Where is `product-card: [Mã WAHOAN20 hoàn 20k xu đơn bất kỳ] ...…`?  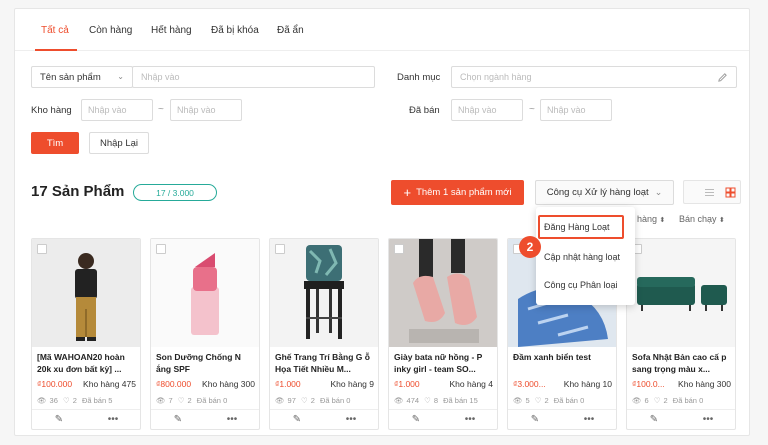 product-card: [Mã WAHOAN20 hoàn 20k xu đơn bất kỳ] ...… is located at coordinates (86, 334).